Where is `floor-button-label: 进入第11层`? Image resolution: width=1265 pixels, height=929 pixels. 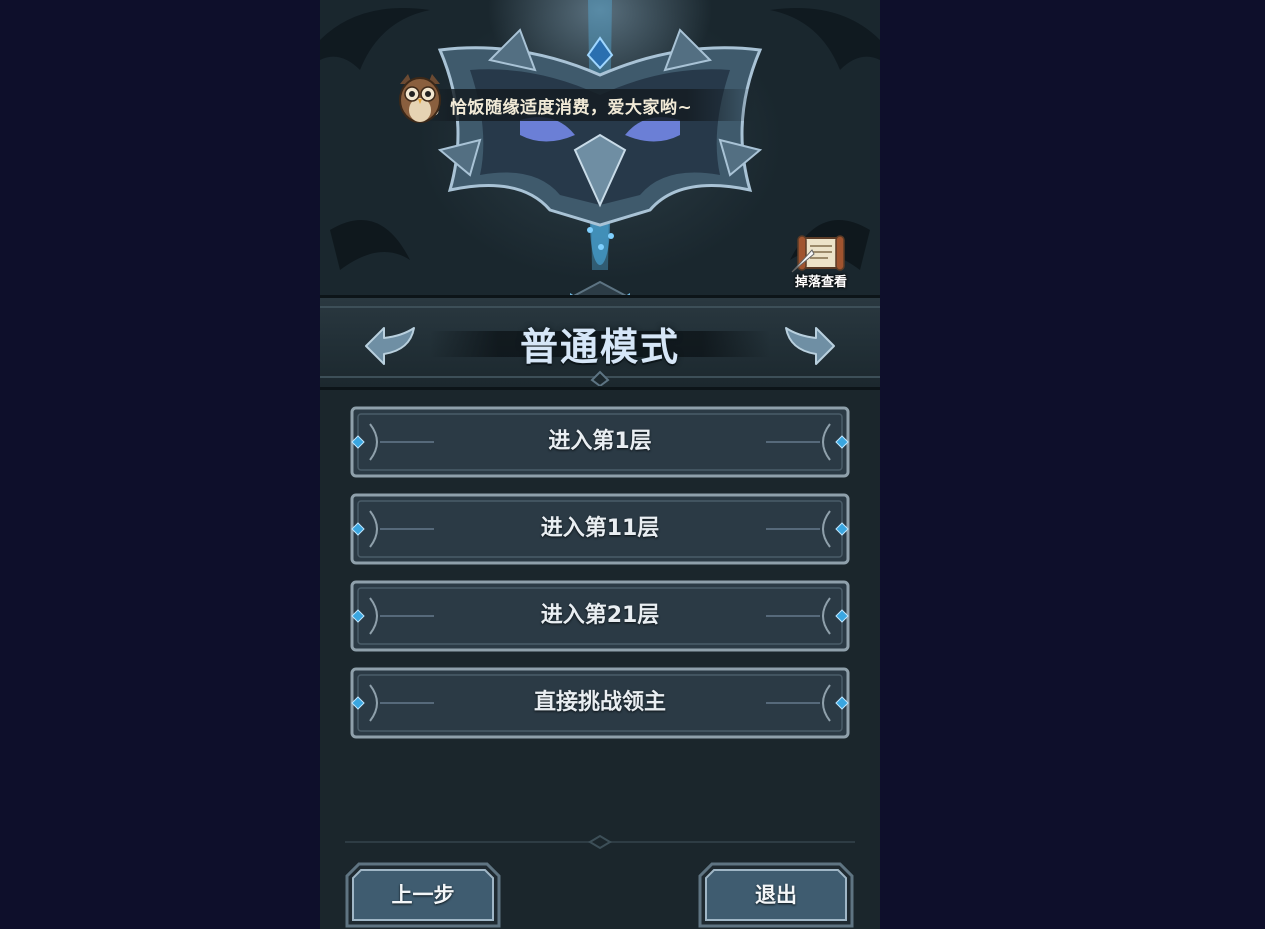
floor-button-label: 进入第11层 is located at coordinates (600, 528).